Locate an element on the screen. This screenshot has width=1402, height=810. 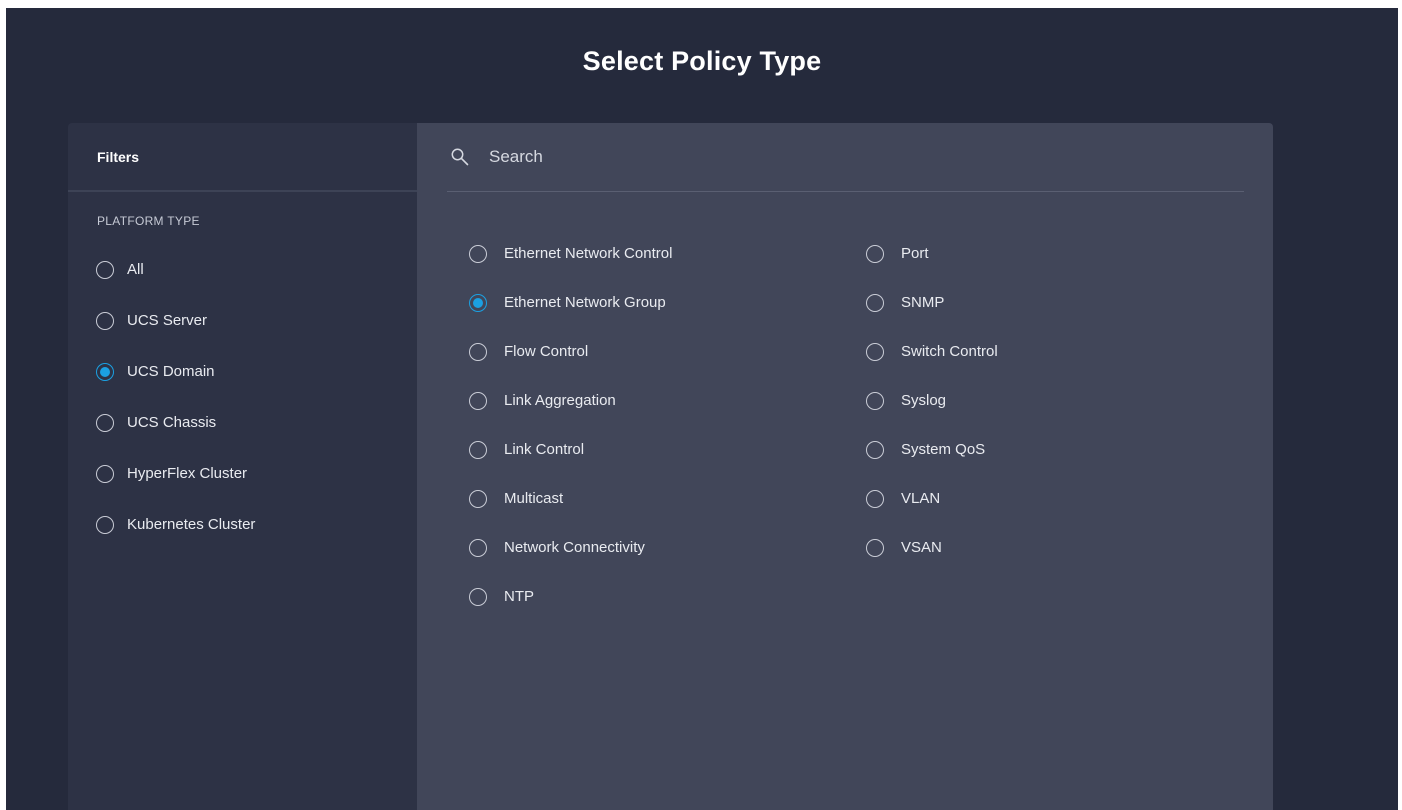
policy-type-option-label: Multicast is located at coordinates (534, 498).